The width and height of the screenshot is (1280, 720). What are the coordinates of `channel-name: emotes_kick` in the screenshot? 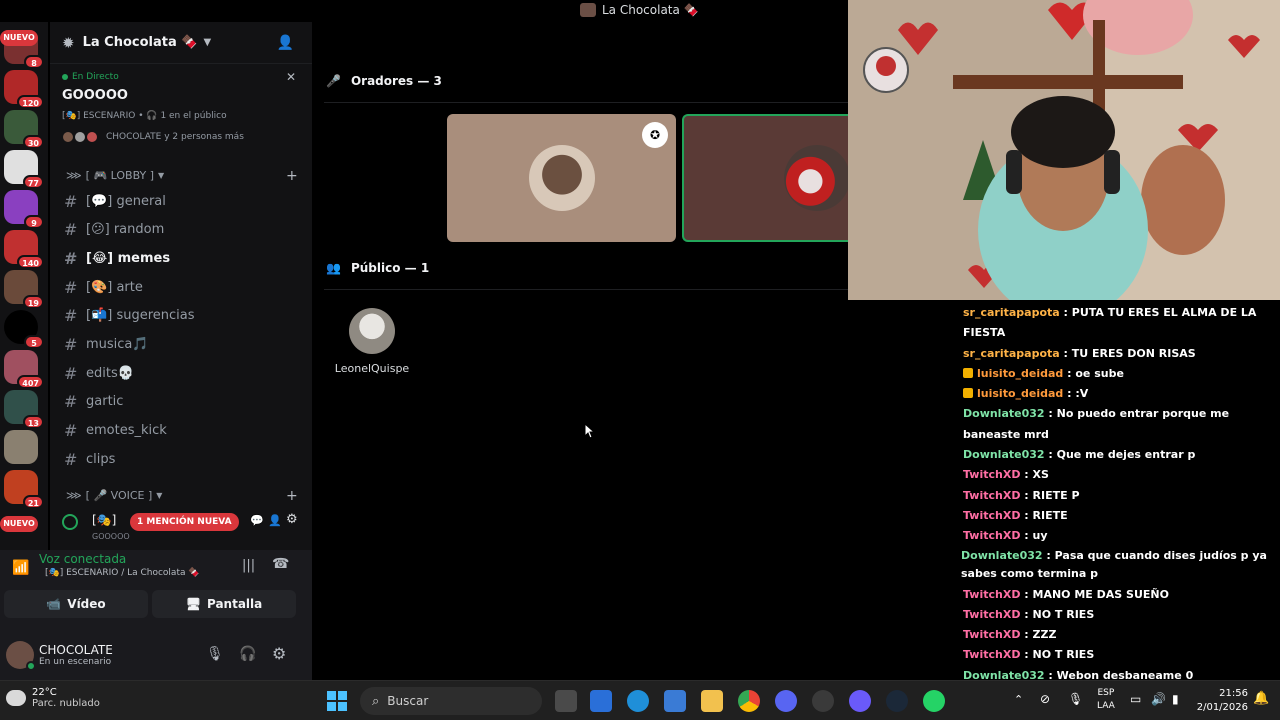 It's located at (126, 431).